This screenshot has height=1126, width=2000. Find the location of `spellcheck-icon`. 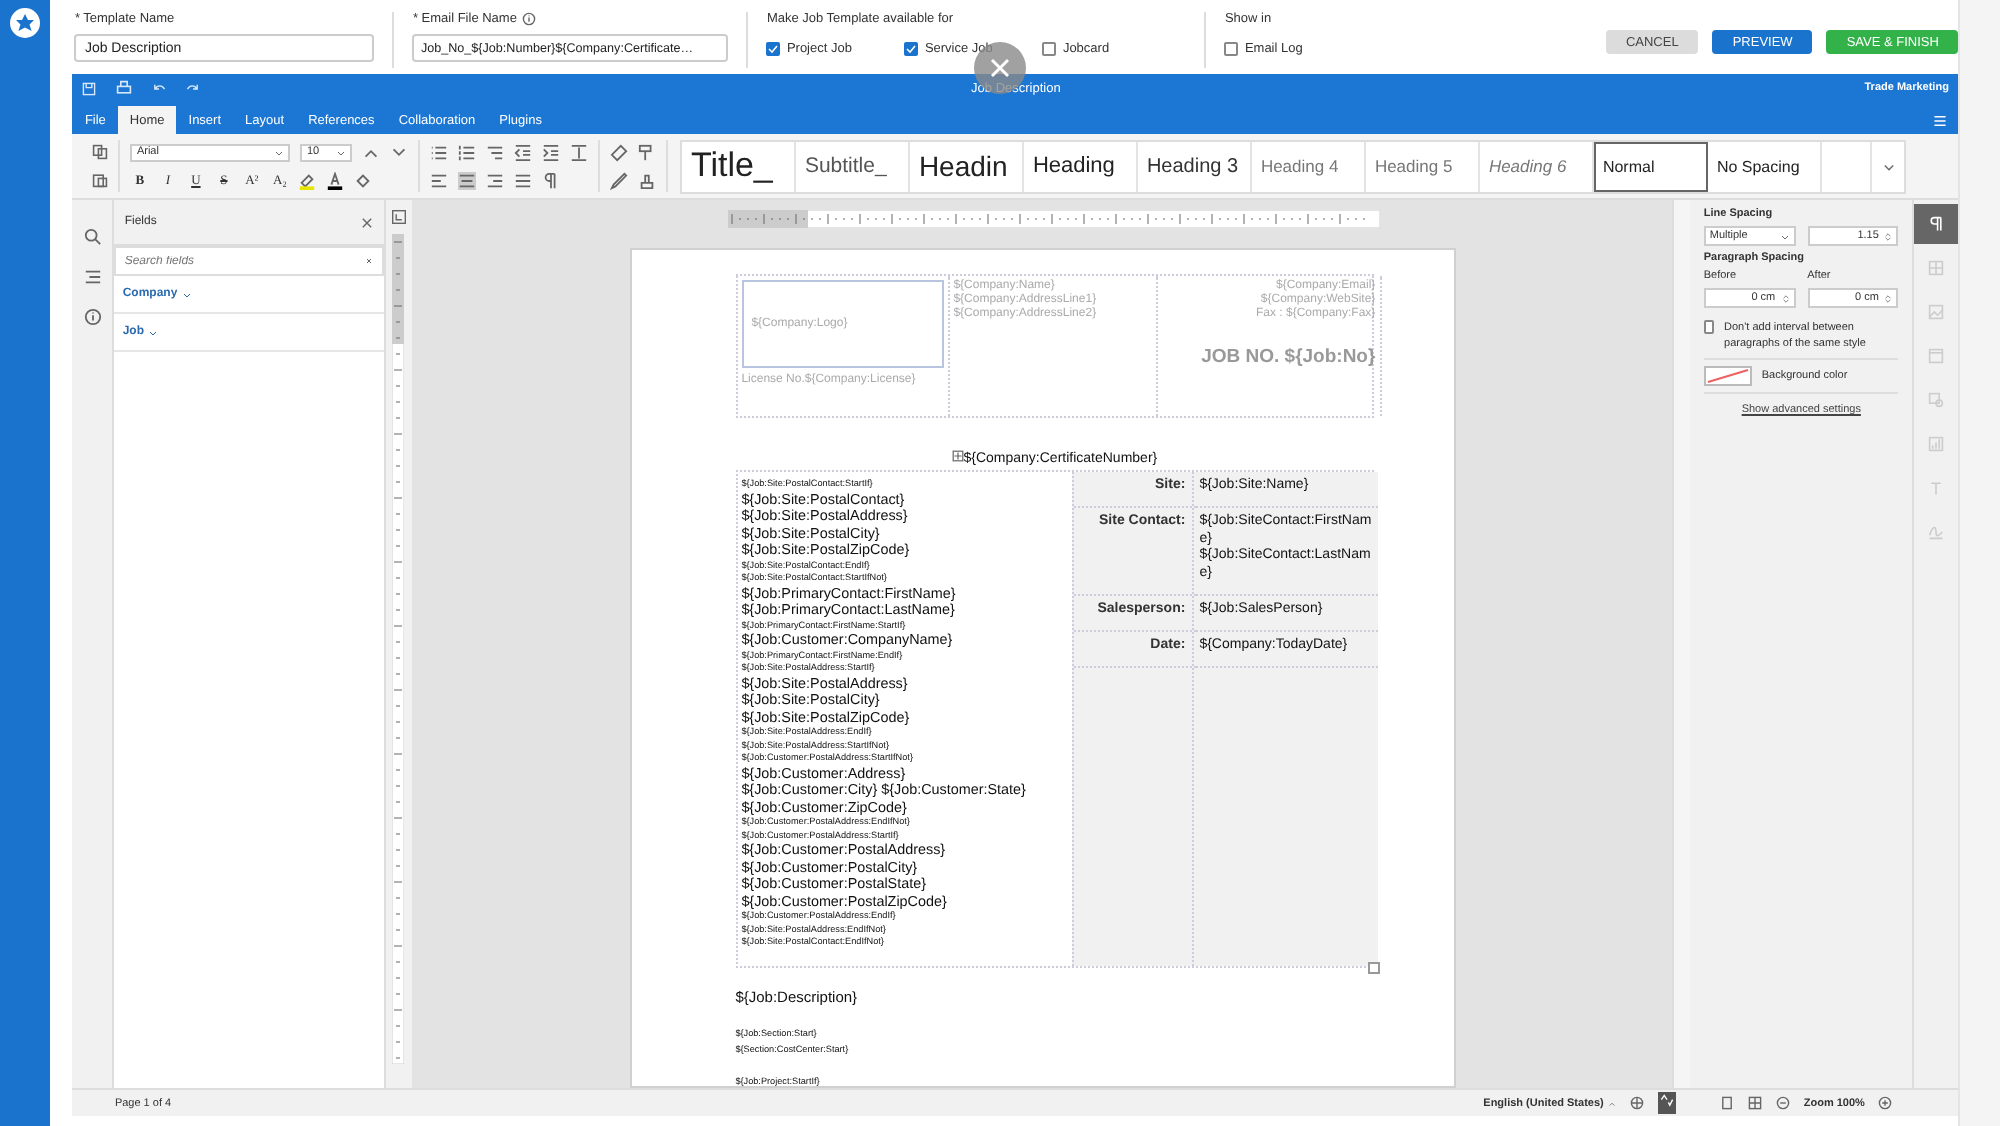

spellcheck-icon is located at coordinates (1666, 1101).